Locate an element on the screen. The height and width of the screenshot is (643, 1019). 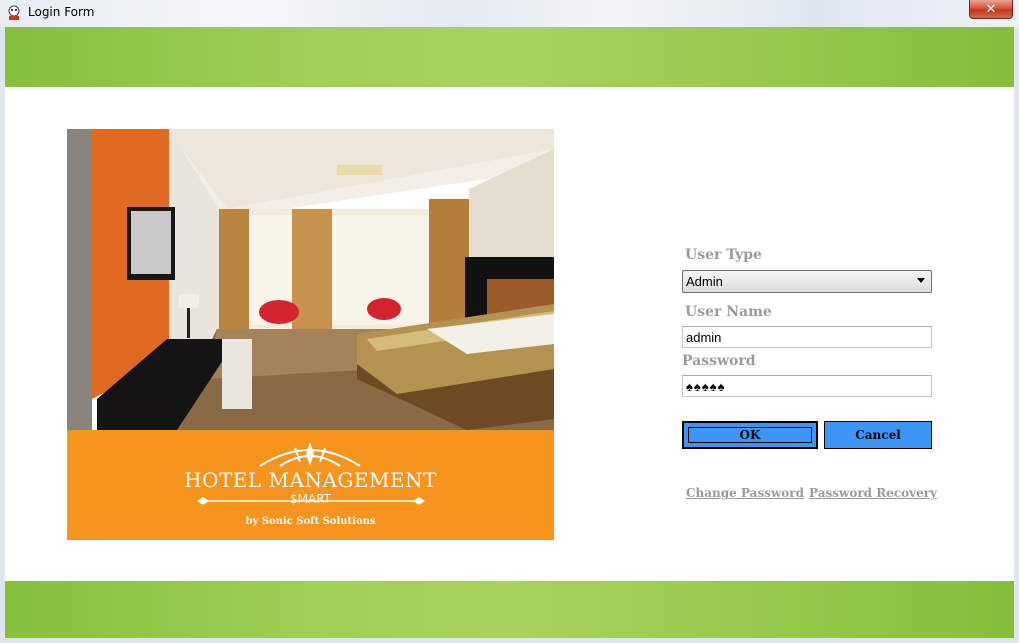
ok-button-label: OK is located at coordinates (750, 435).